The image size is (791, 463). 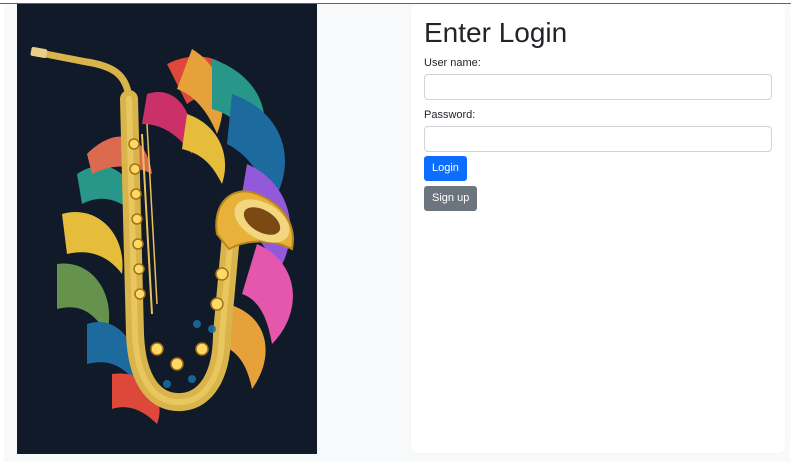 I want to click on password-label: Password:, so click(x=450, y=115).